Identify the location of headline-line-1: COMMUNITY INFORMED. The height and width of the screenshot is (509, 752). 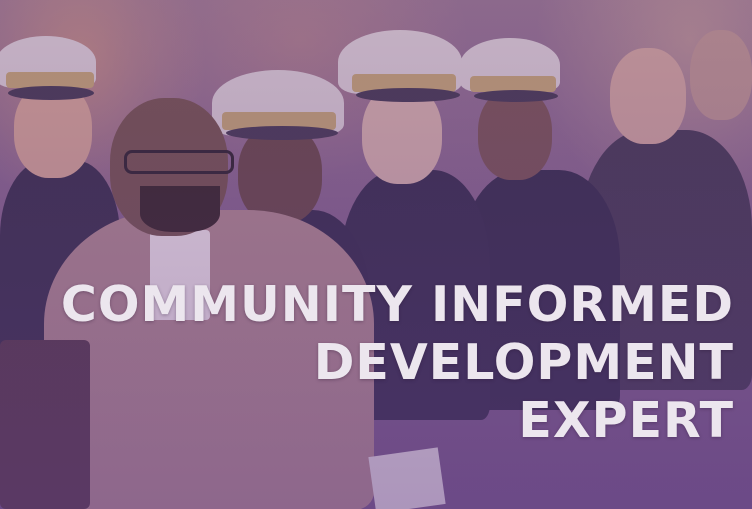
(397, 304).